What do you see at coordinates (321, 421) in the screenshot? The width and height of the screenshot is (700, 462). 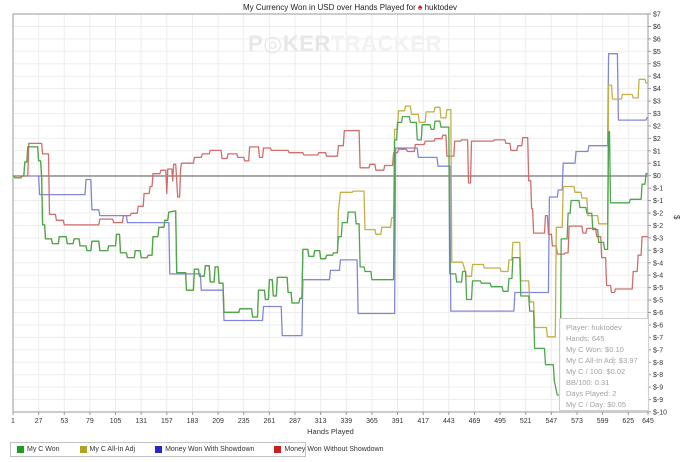 I see `svg-text: 313` at bounding box center [321, 421].